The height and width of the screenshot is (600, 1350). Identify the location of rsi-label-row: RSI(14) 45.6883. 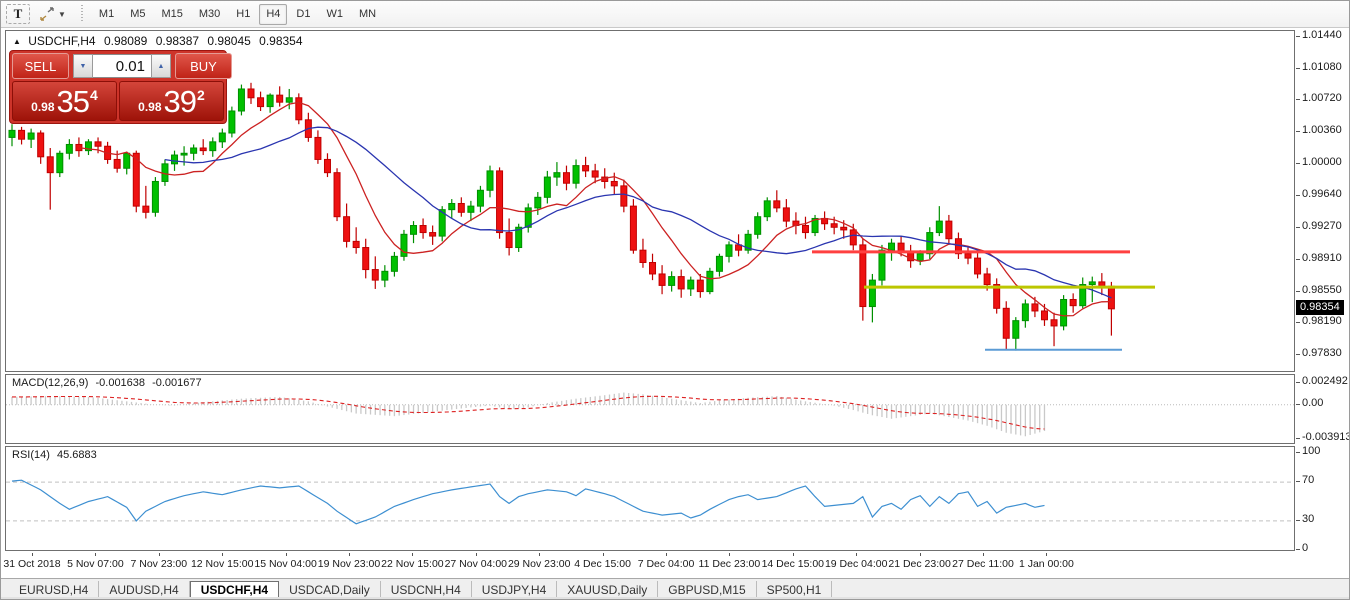
(56, 455).